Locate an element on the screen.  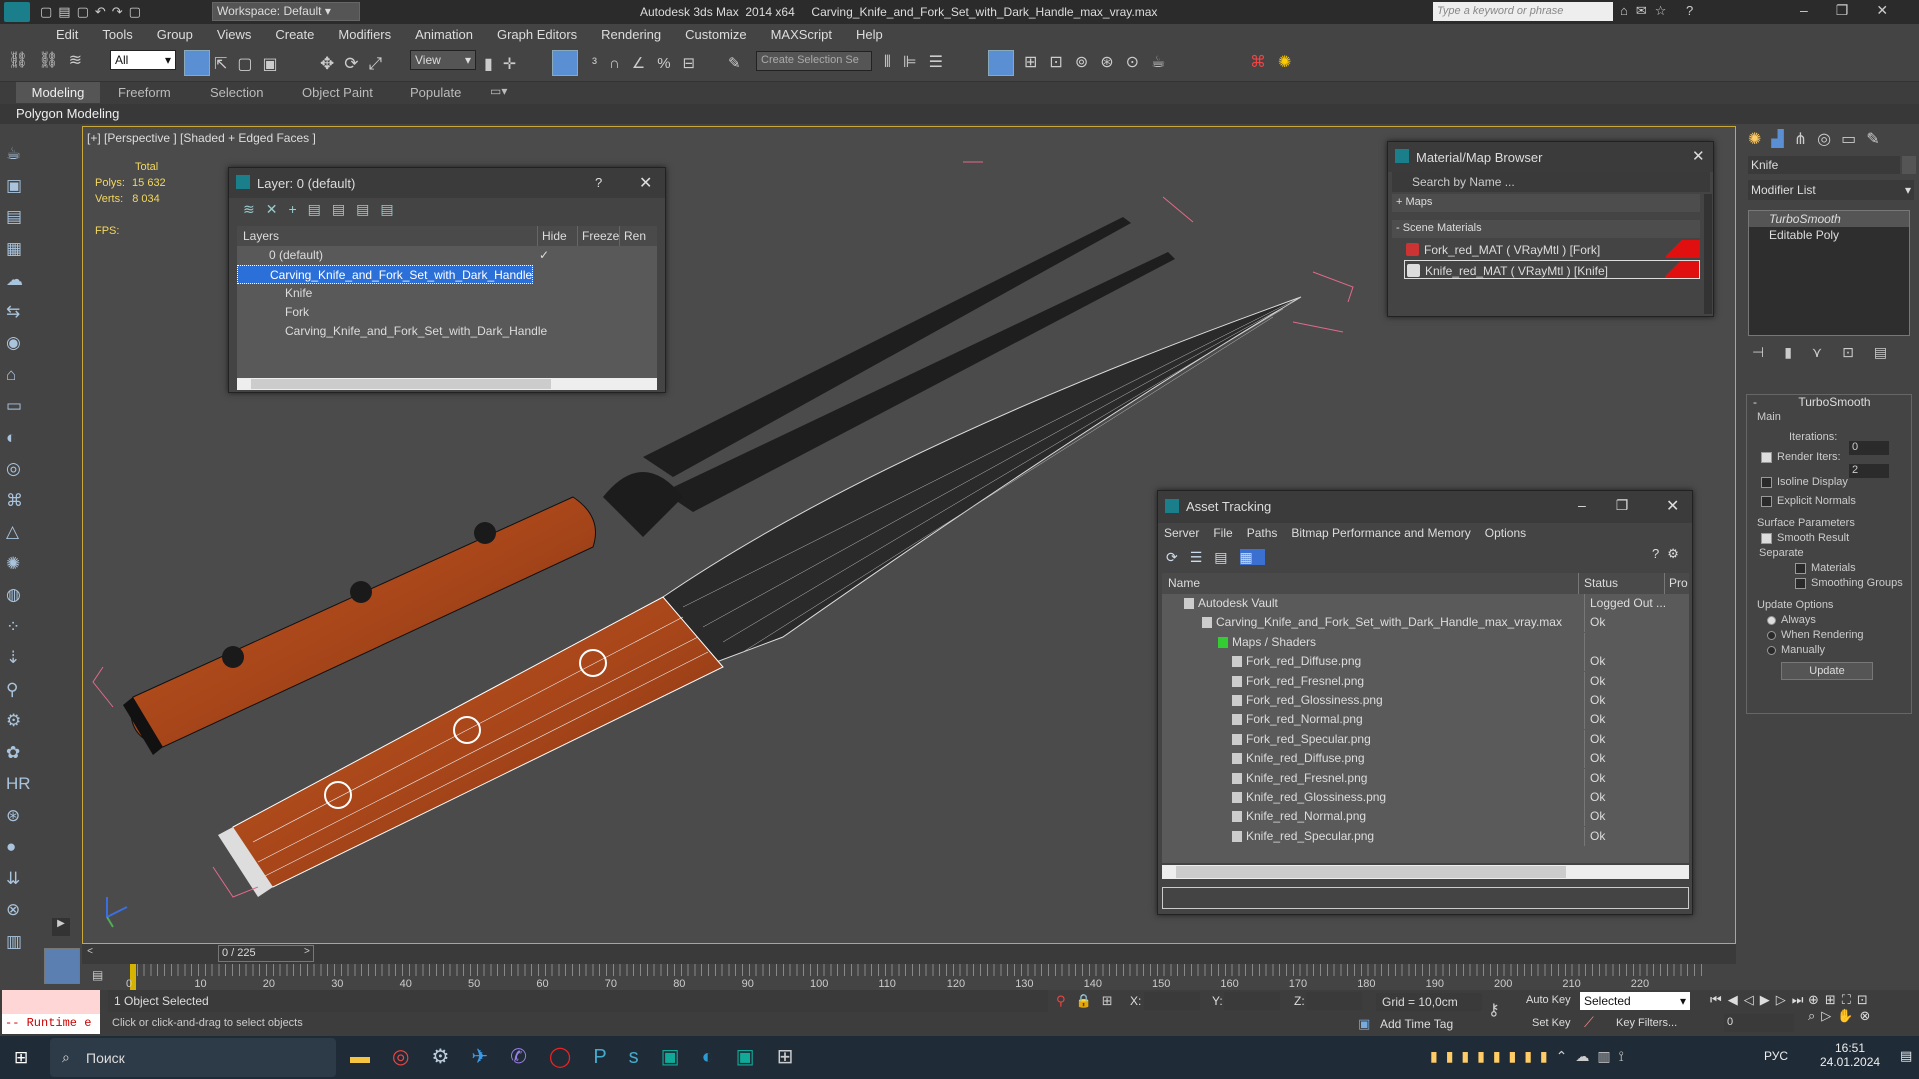
material-item: Fork_red_MAT ( VRayMtl ) [Fork] is located at coordinates (1552, 249).